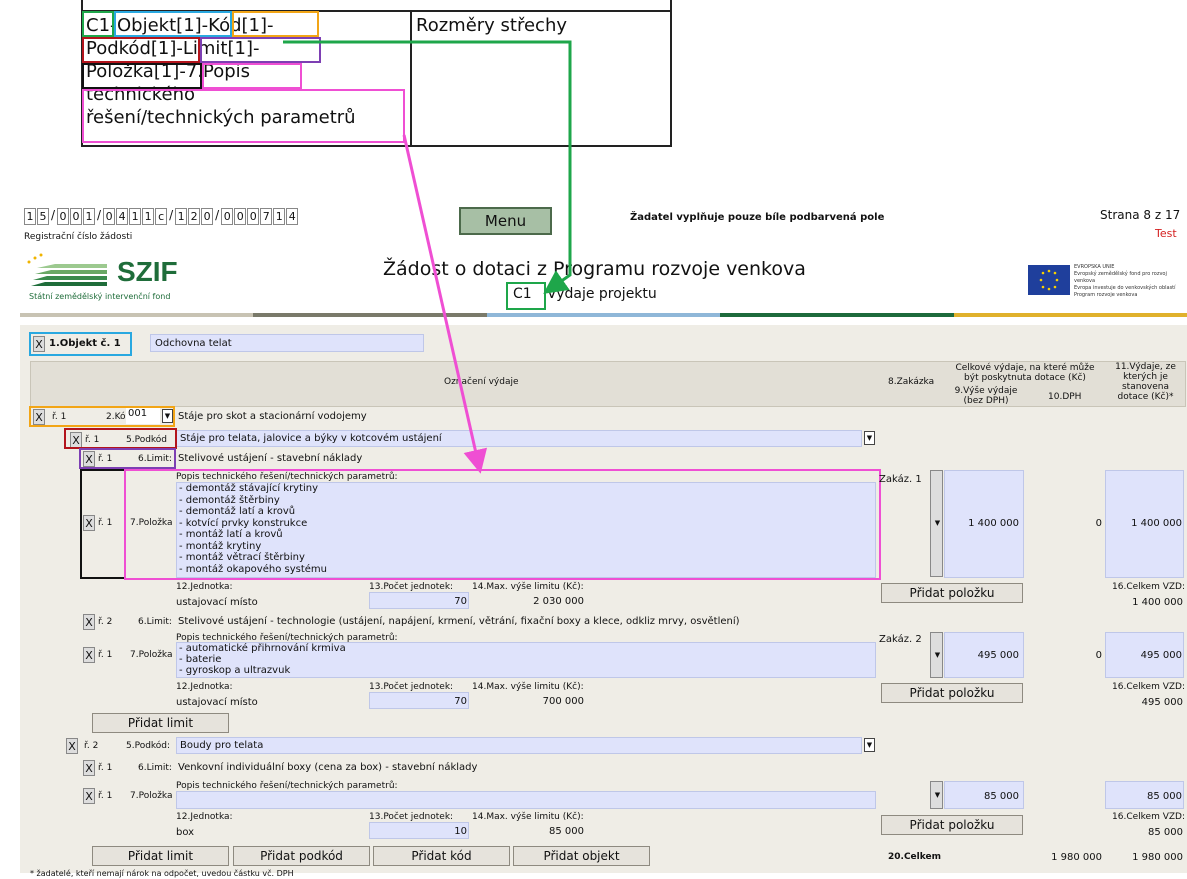 The image size is (1187, 879). I want to click on max-label: 14.Max. výše limitu (Kč):, so click(528, 587).